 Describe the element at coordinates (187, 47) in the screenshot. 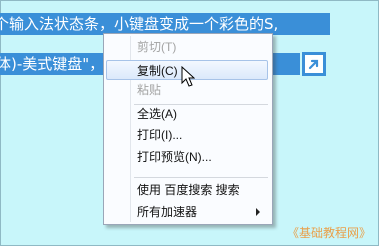

I see `menu-item-cut: 剪切(T)` at that location.